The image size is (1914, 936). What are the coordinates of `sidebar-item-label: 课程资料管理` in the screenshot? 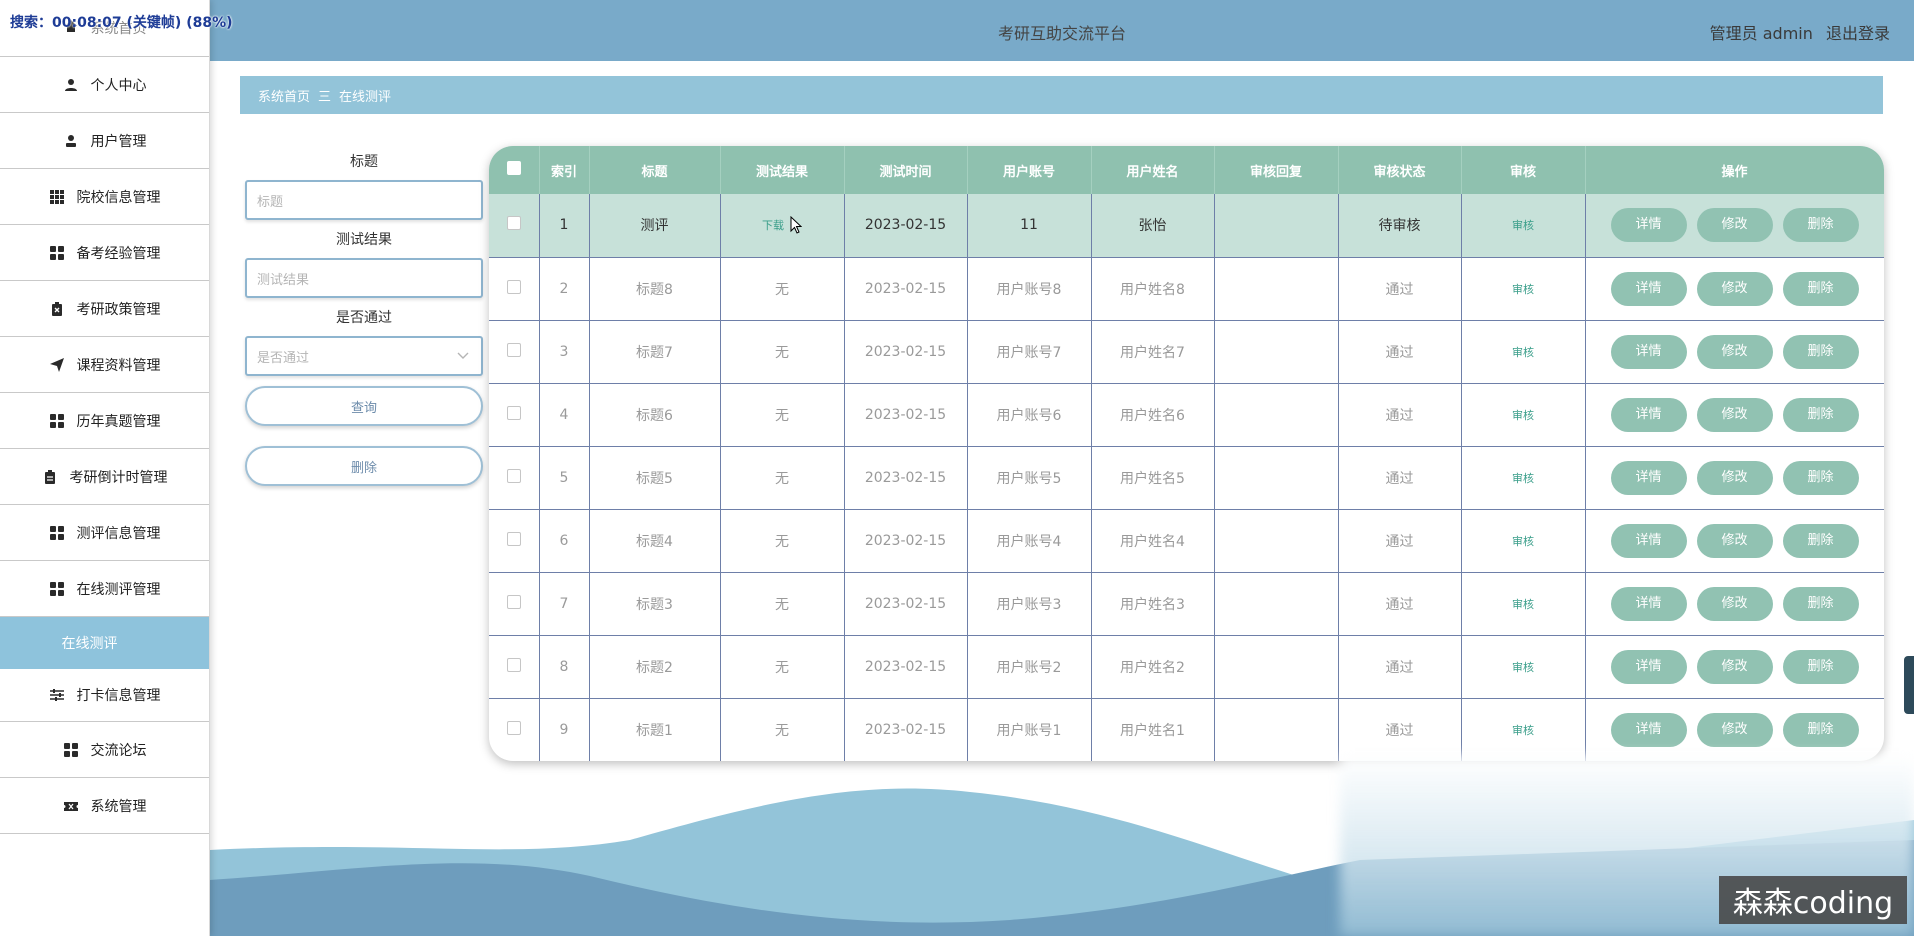 It's located at (118, 365).